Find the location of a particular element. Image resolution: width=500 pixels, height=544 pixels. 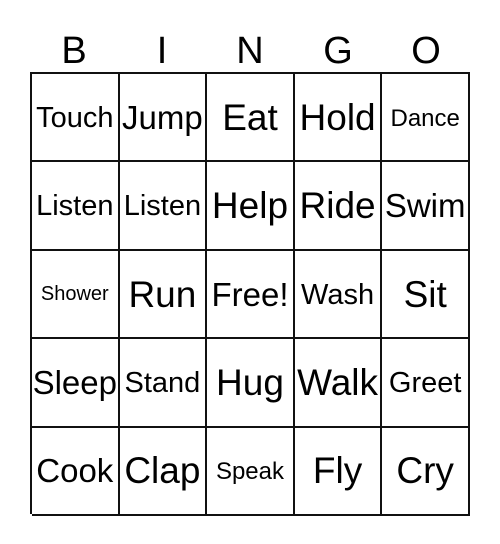

bingo-cell: Stand is located at coordinates (163, 383).